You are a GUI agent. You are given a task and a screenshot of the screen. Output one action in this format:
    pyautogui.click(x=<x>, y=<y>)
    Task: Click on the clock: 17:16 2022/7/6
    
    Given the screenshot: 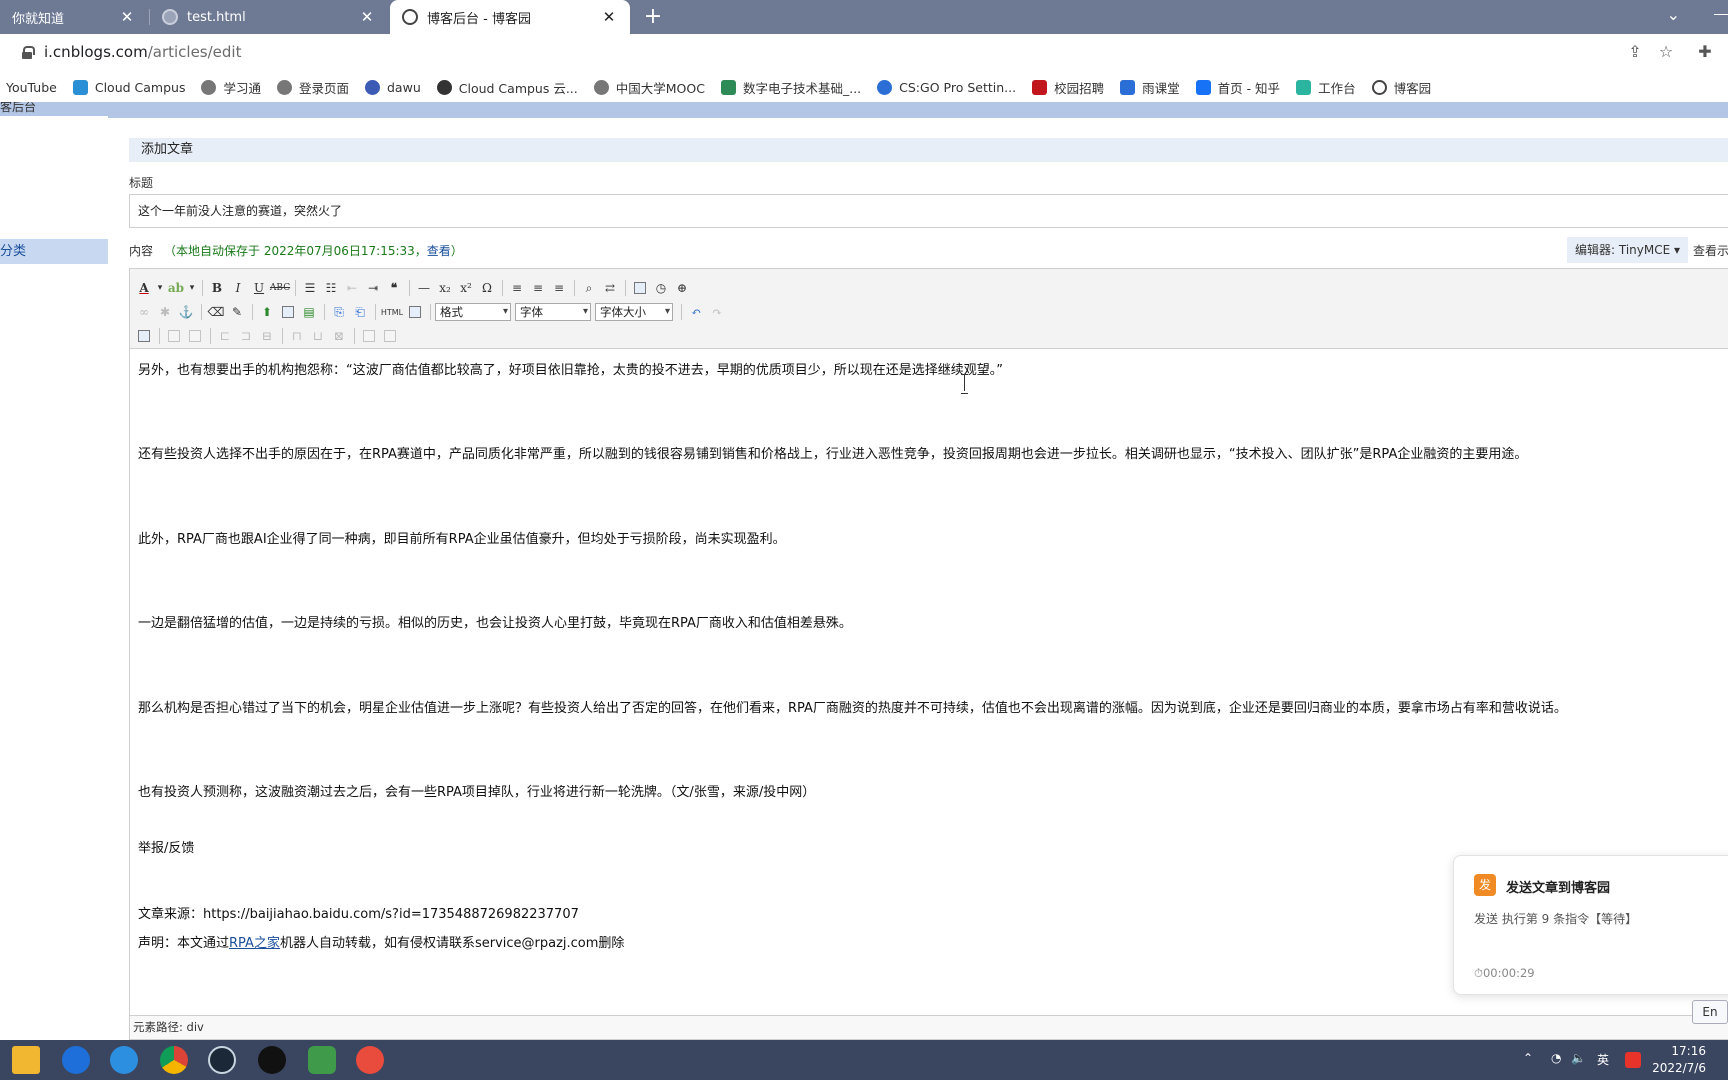 What is the action you would take?
    pyautogui.click(x=1679, y=1060)
    